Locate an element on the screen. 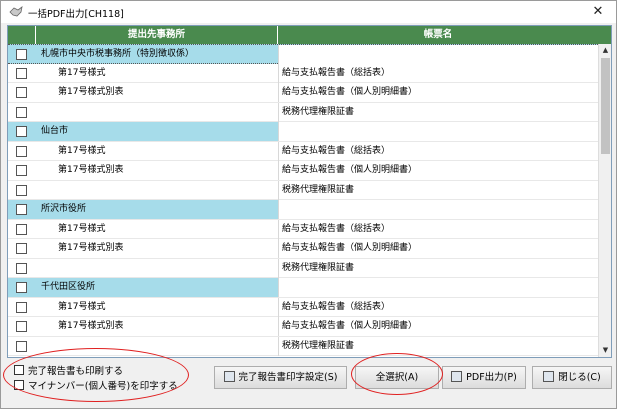  completion-report-settings-label: 完了報告書印字設定(S) is located at coordinates (288, 377).